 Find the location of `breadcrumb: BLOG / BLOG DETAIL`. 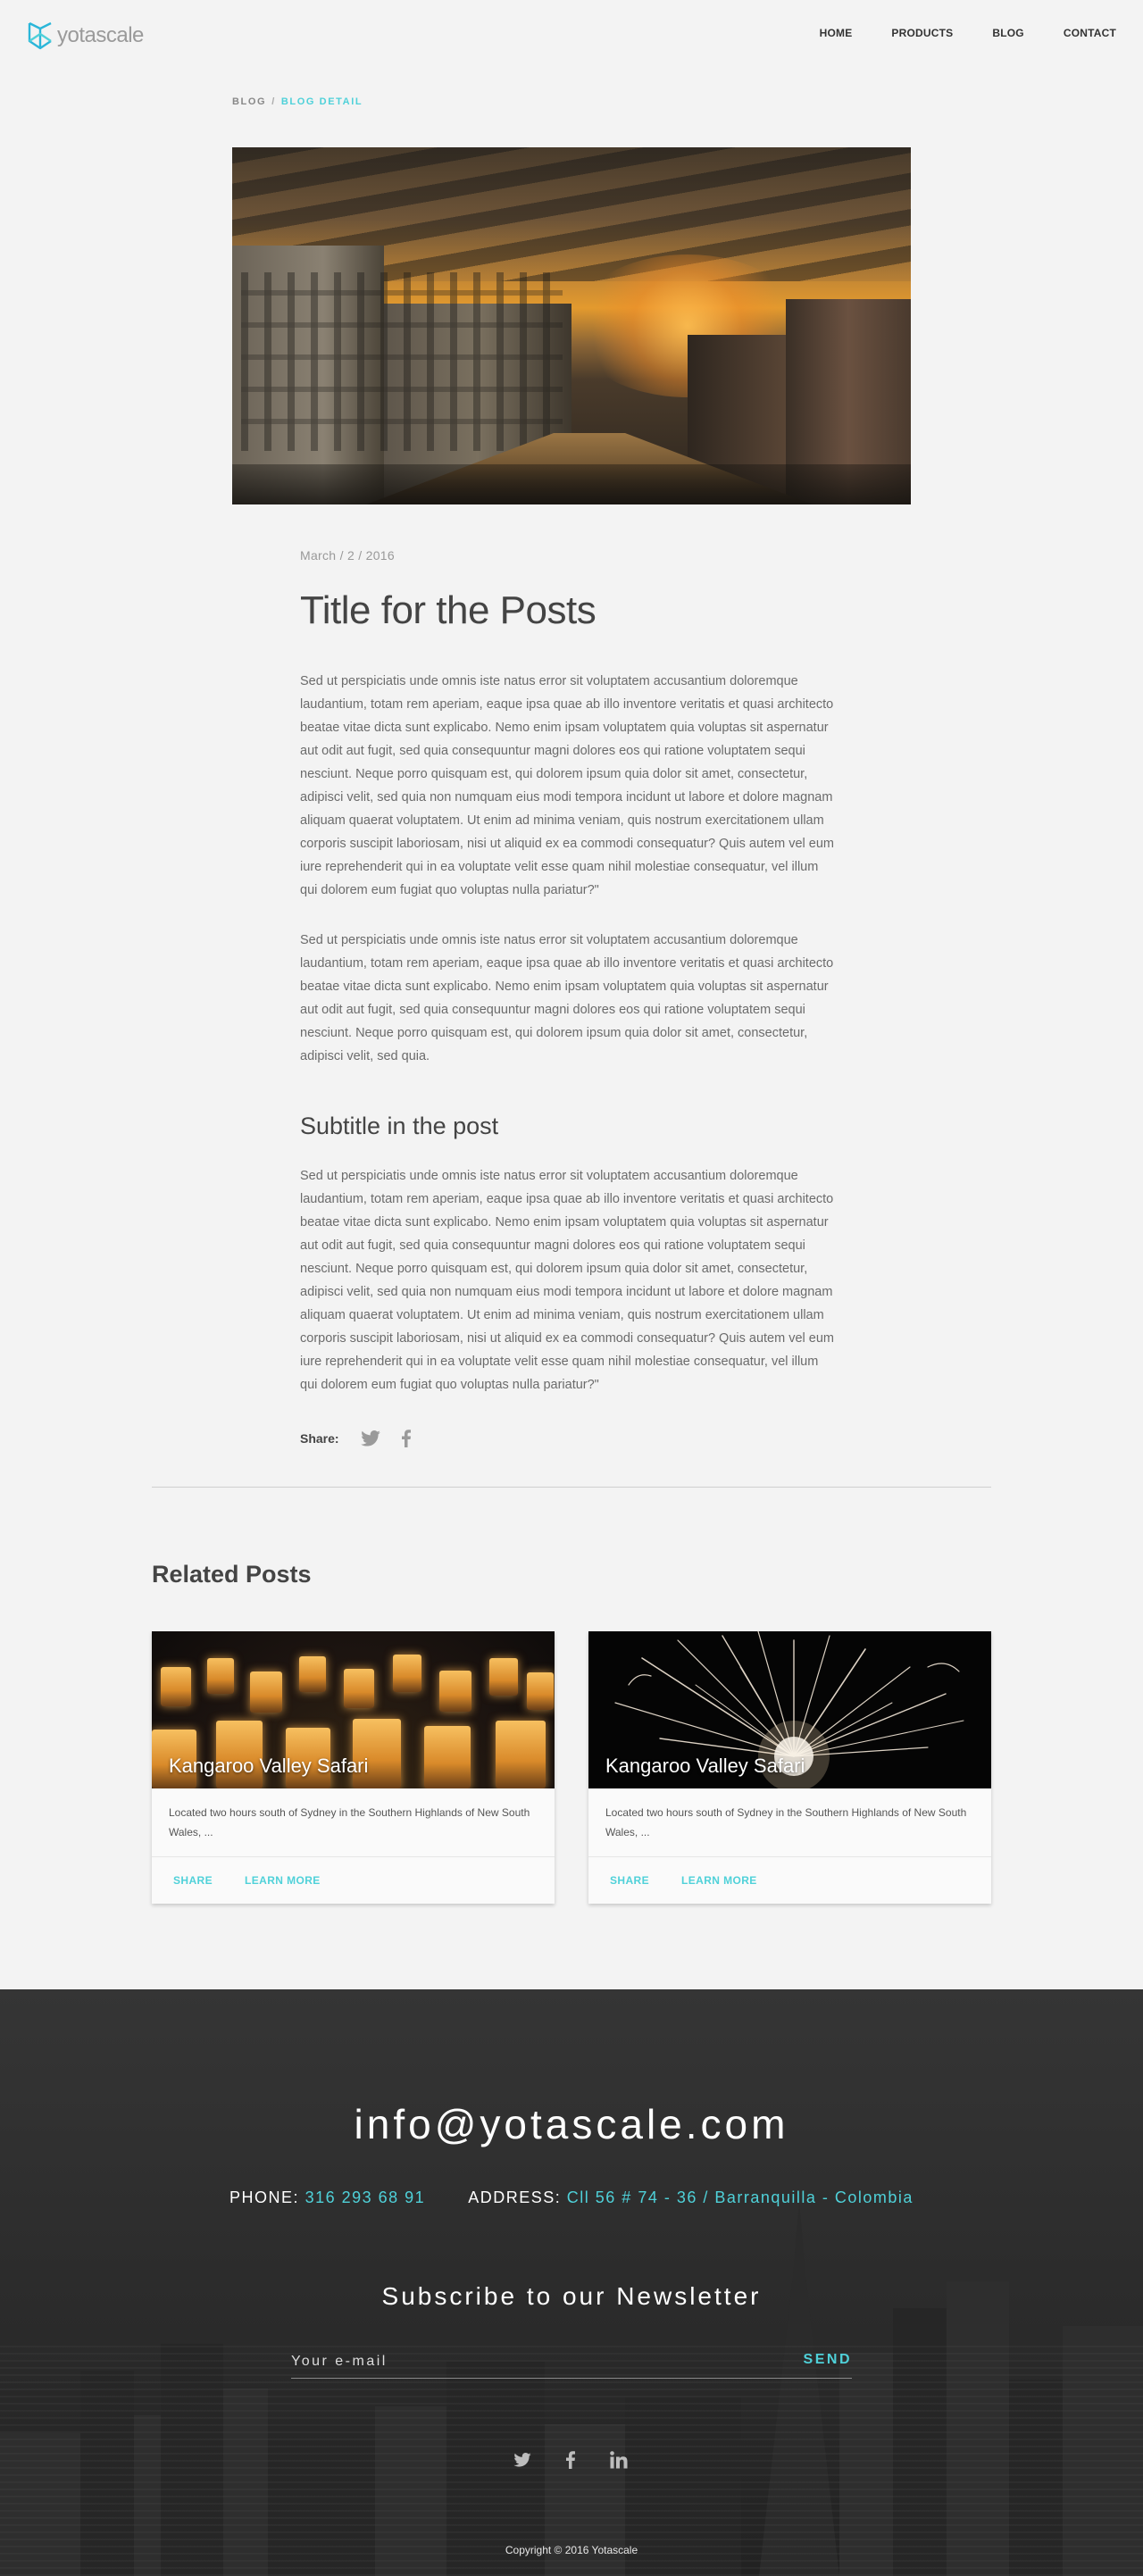

breadcrumb: BLOG / BLOG DETAIL is located at coordinates (297, 101).